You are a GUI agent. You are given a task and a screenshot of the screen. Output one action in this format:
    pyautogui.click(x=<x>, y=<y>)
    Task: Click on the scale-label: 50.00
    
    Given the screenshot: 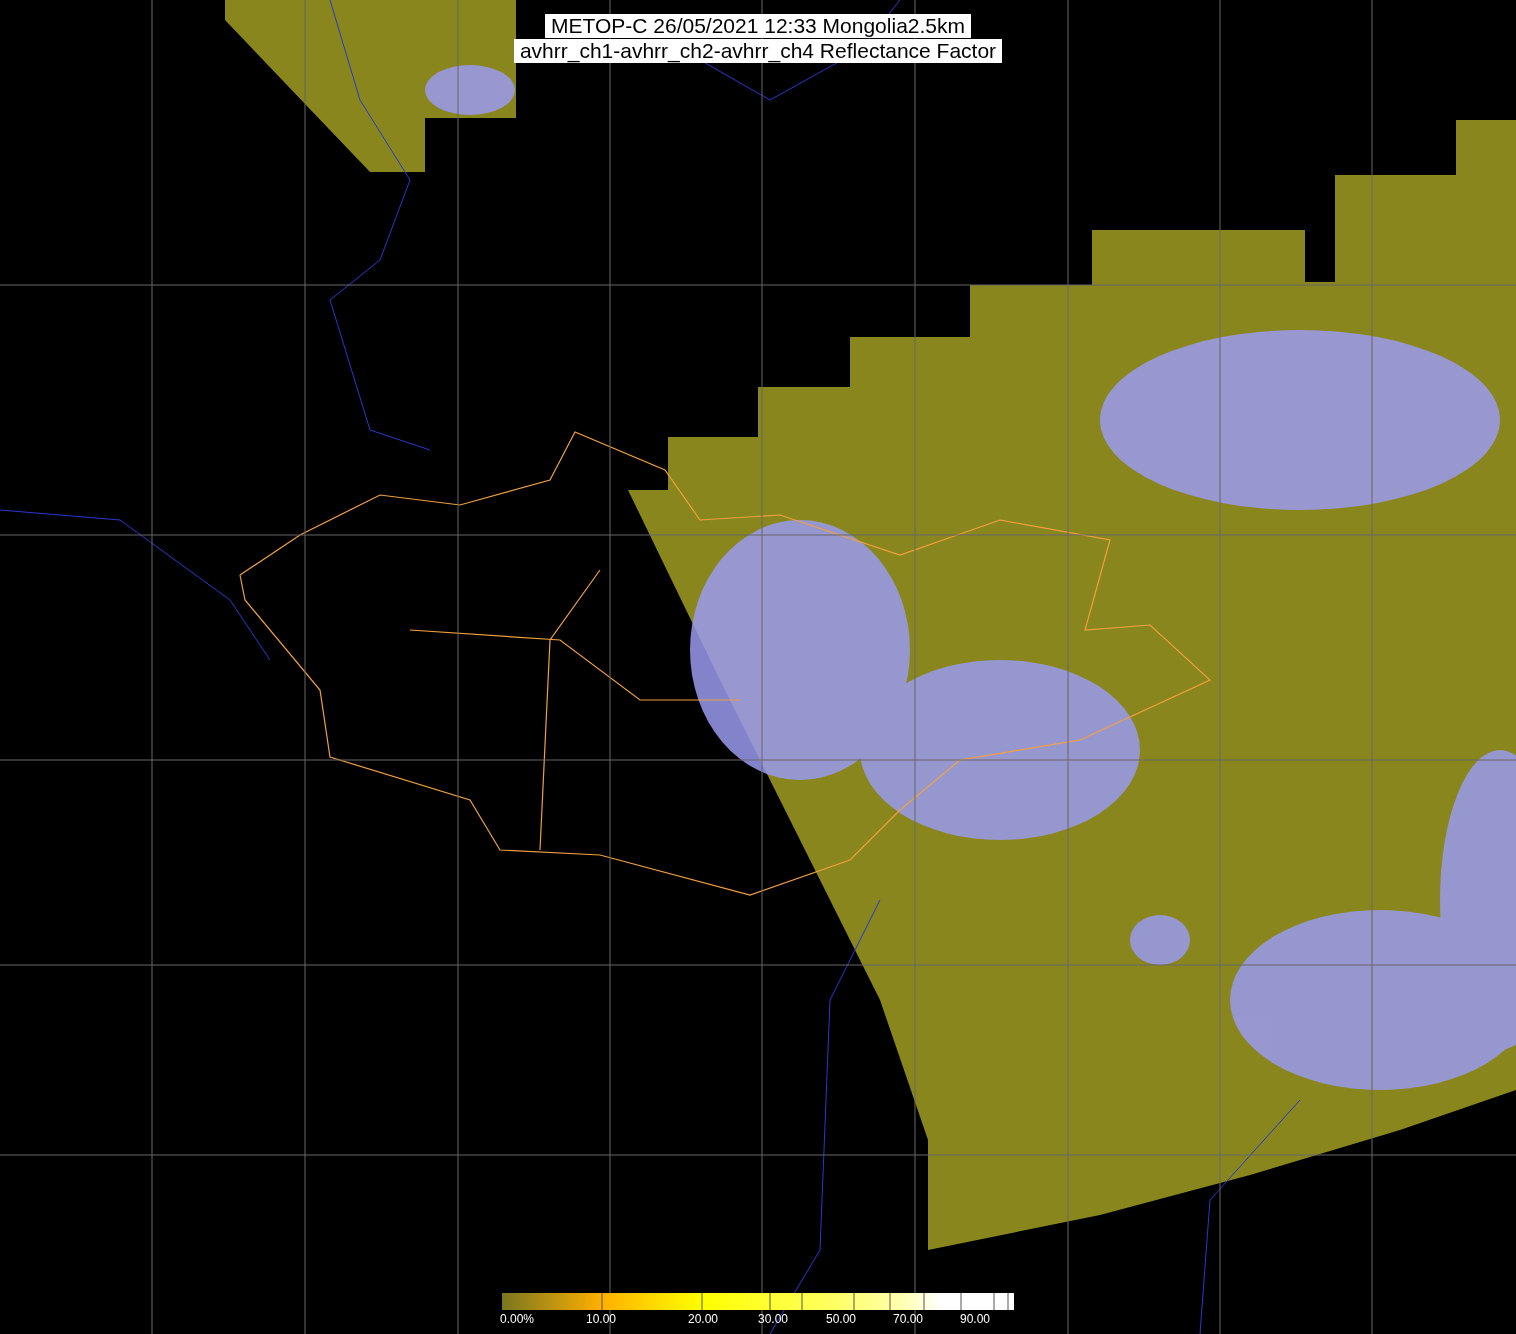 What is the action you would take?
    pyautogui.click(x=841, y=1319)
    